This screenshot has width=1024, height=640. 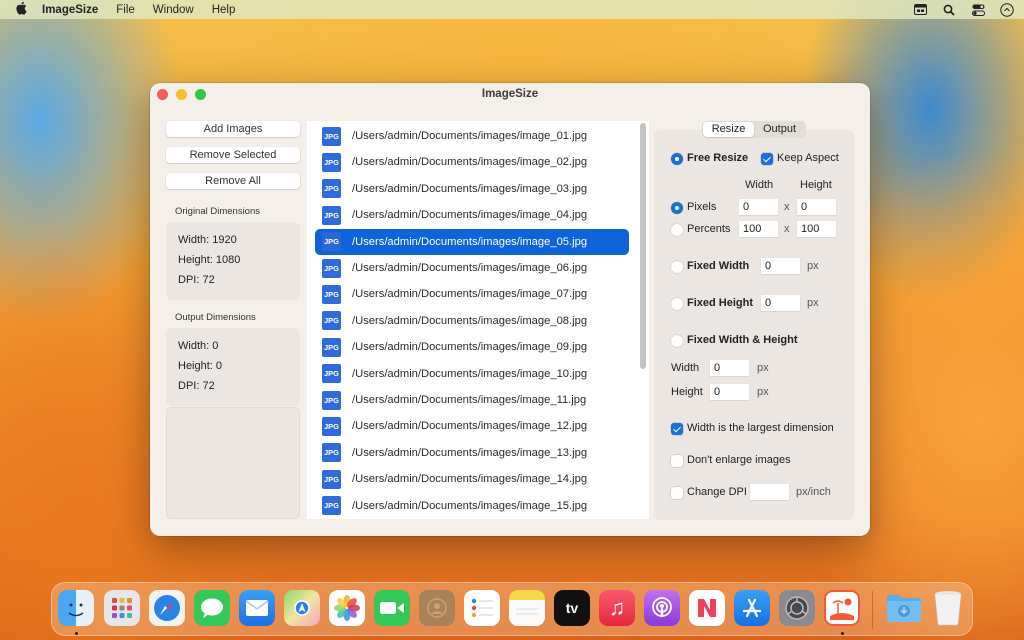 What do you see at coordinates (872, 610) in the screenshot?
I see `dock-separator` at bounding box center [872, 610].